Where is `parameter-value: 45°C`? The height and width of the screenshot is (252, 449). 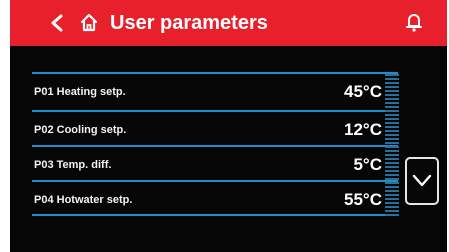 parameter-value: 45°C is located at coordinates (363, 91).